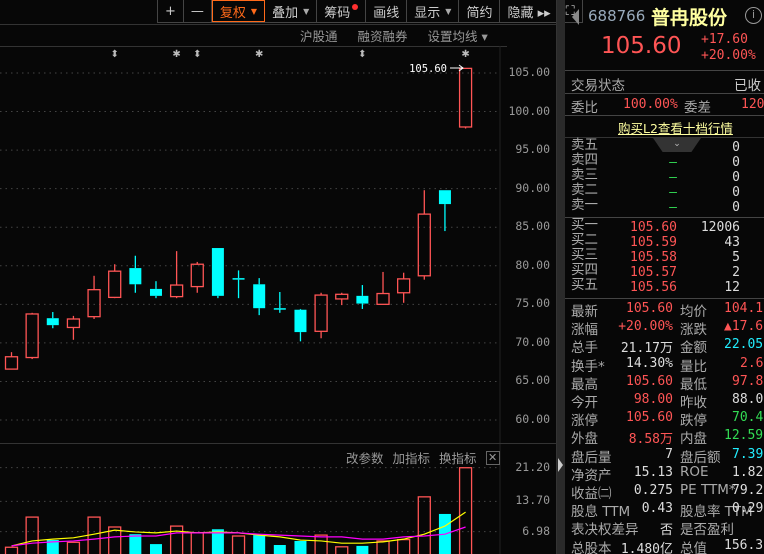  What do you see at coordinates (693, 403) in the screenshot?
I see `stat-label: 昨收` at bounding box center [693, 403].